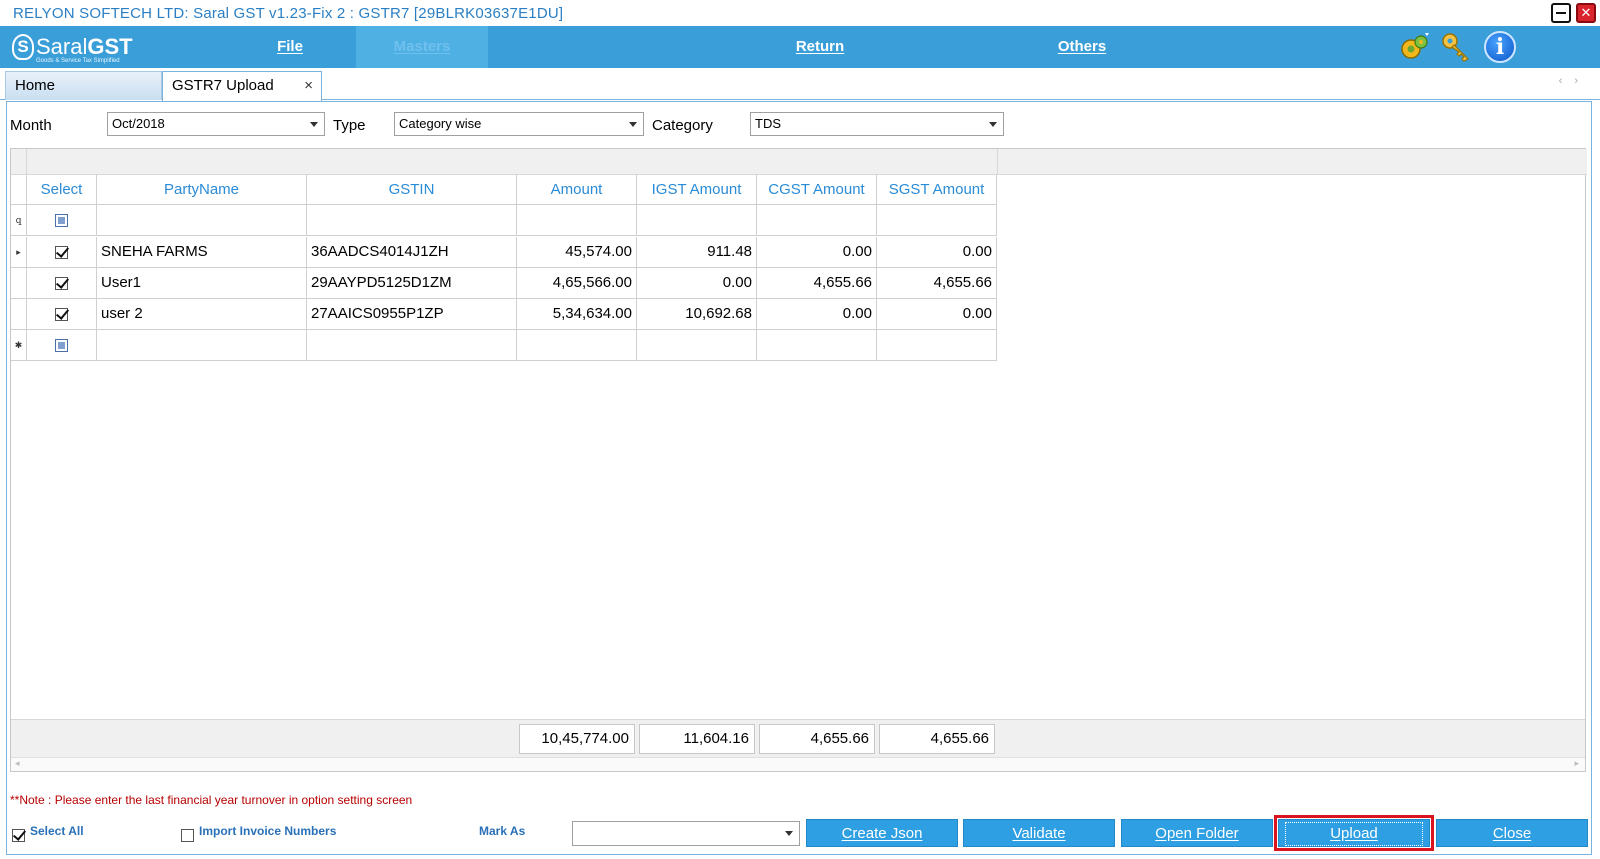  I want to click on mark-as-label: Mark As, so click(502, 831).